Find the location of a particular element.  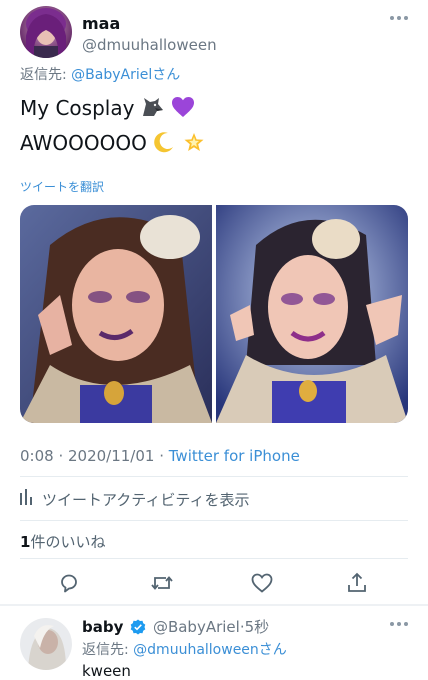

wolf-emoji-icon is located at coordinates (153, 111).